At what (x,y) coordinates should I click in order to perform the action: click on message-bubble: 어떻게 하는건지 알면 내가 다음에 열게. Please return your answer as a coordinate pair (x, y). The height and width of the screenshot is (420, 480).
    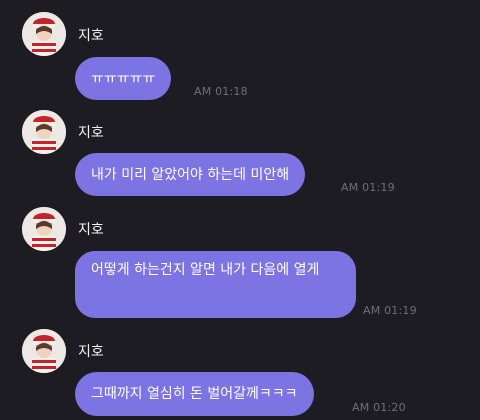
    Looking at the image, I should click on (215, 284).